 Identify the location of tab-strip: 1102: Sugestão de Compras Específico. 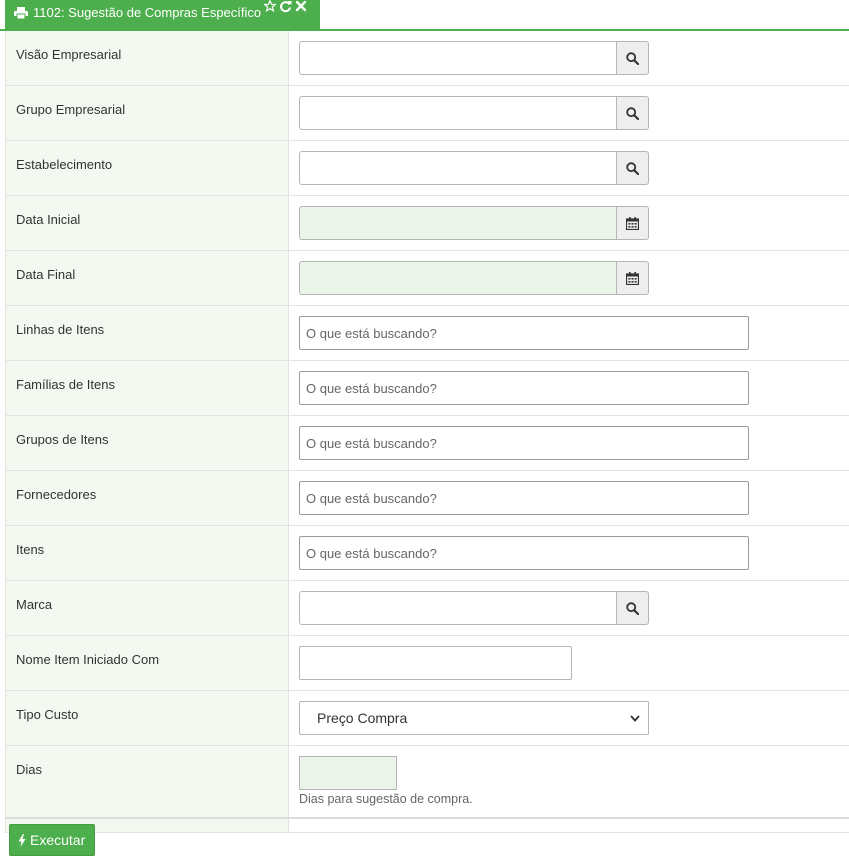
(424, 15).